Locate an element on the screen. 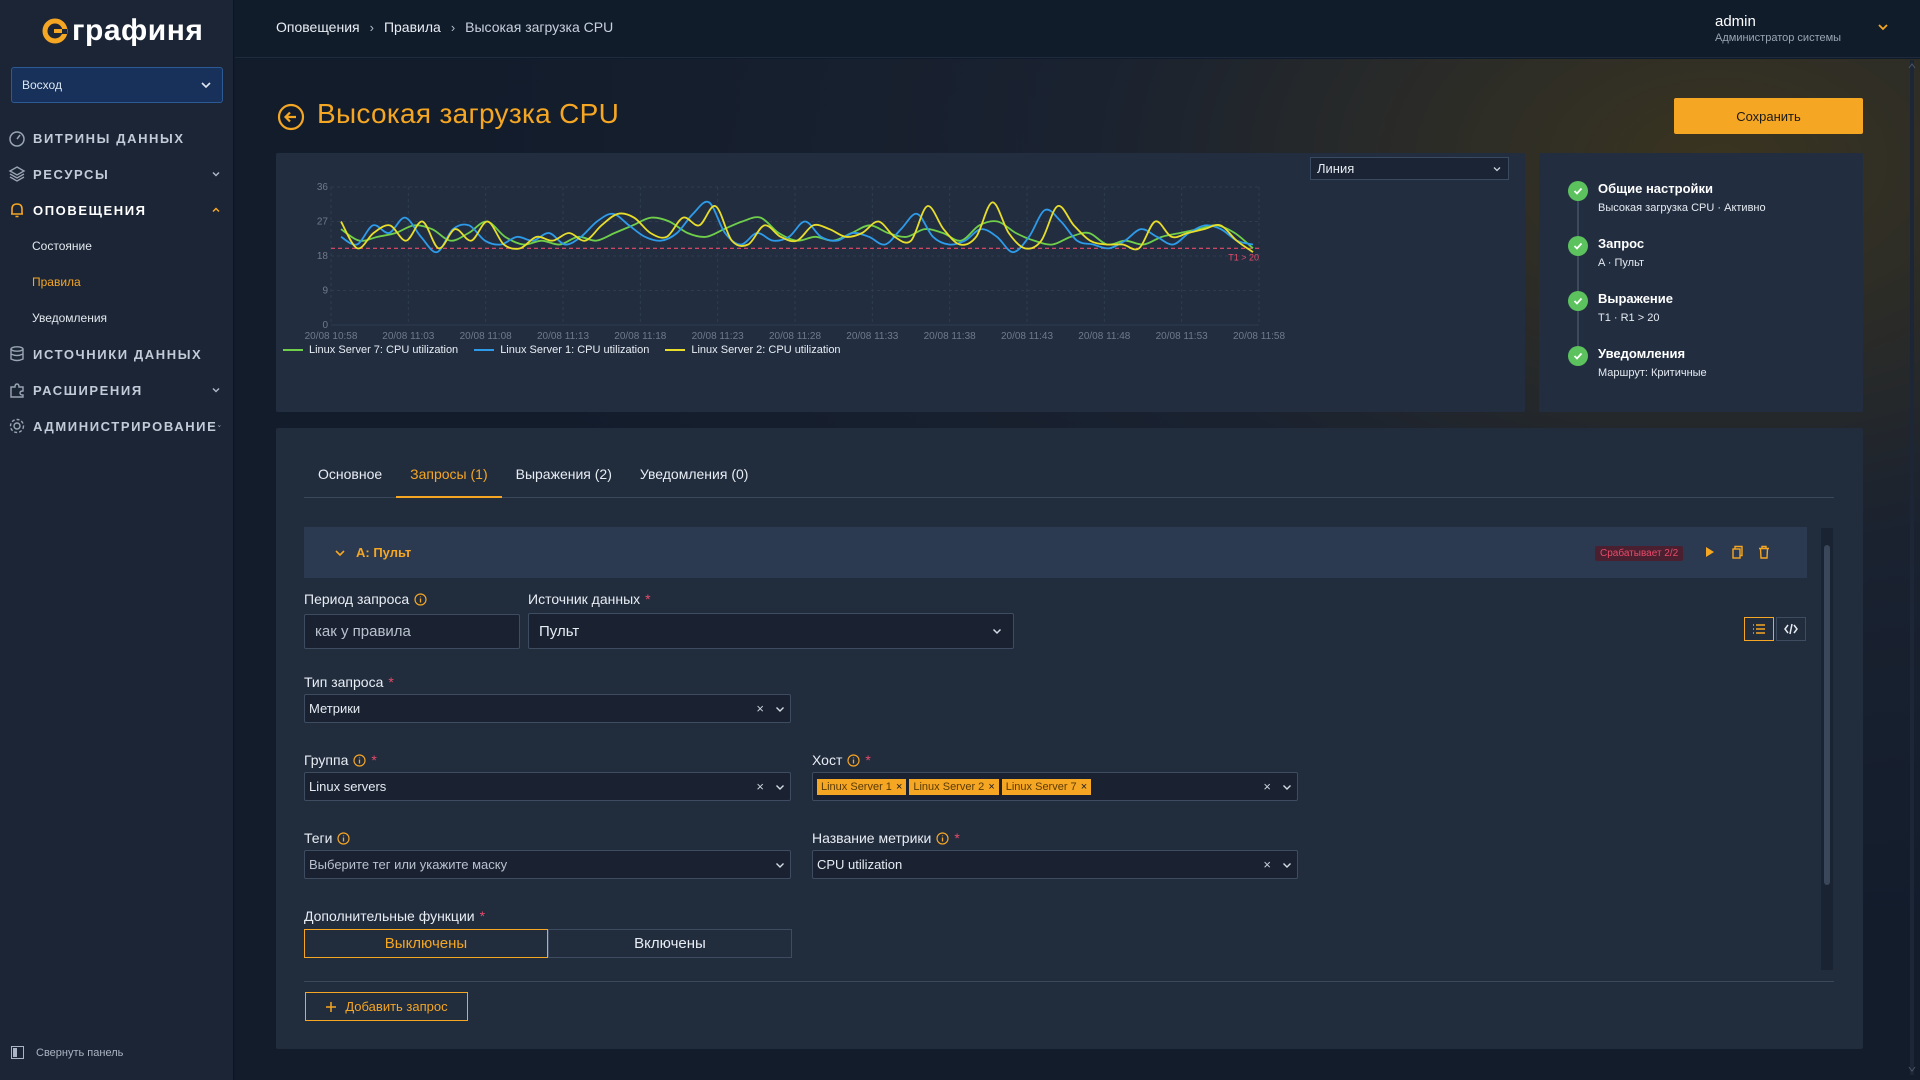 The width and height of the screenshot is (1920, 1080). sidebar-item-administration: АДМИНИСТРИРОВАНИЕ is located at coordinates (117, 426).